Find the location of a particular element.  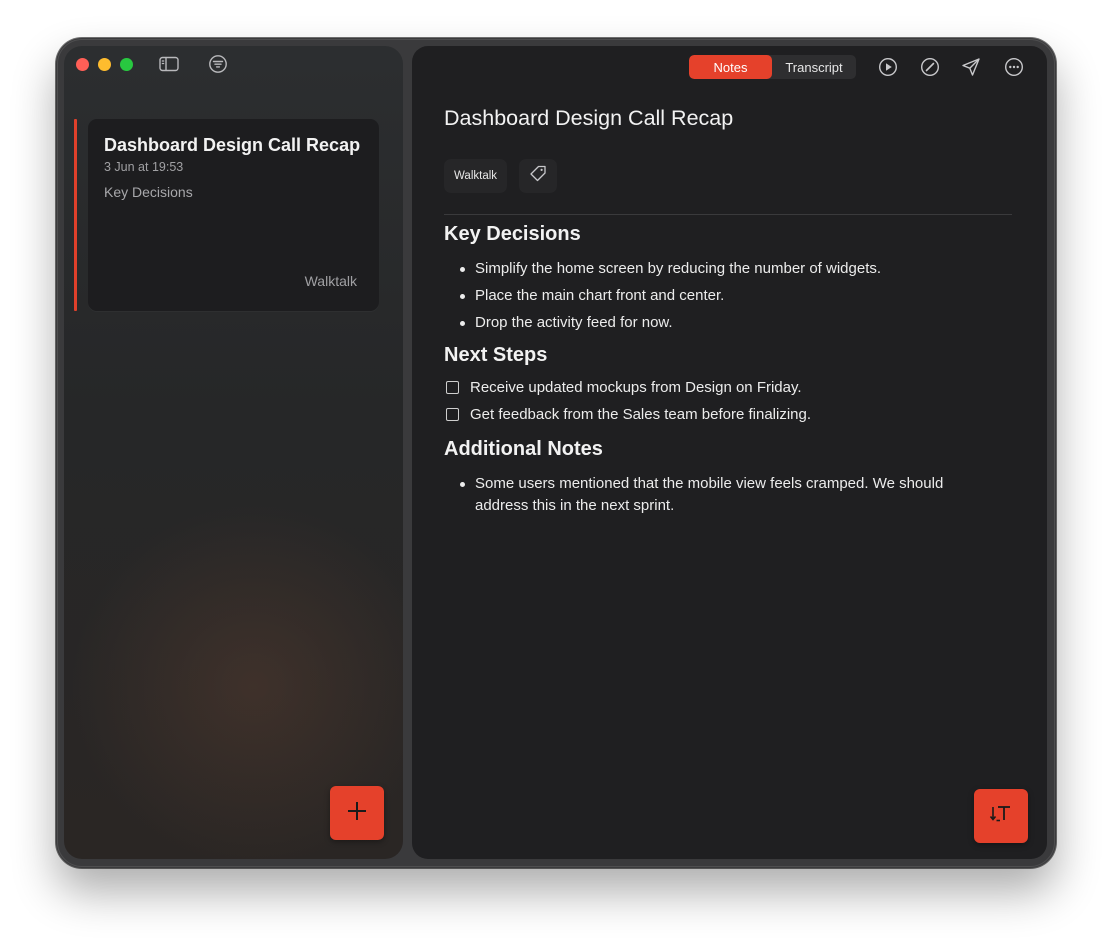

tag-icon is located at coordinates (538, 176).